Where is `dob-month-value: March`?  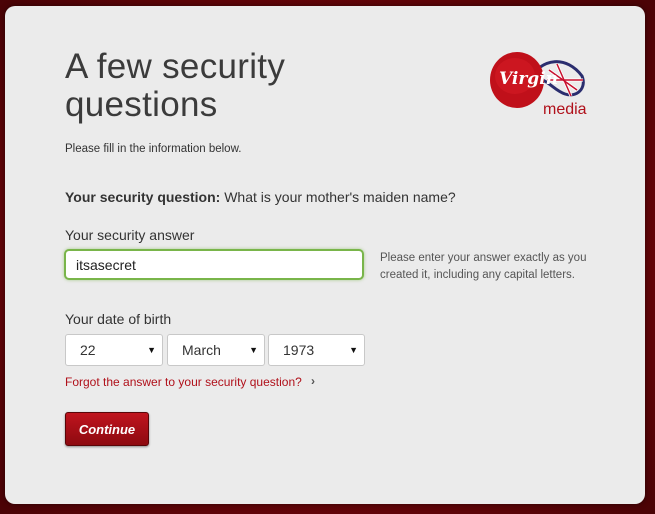
dob-month-value: March is located at coordinates (201, 350).